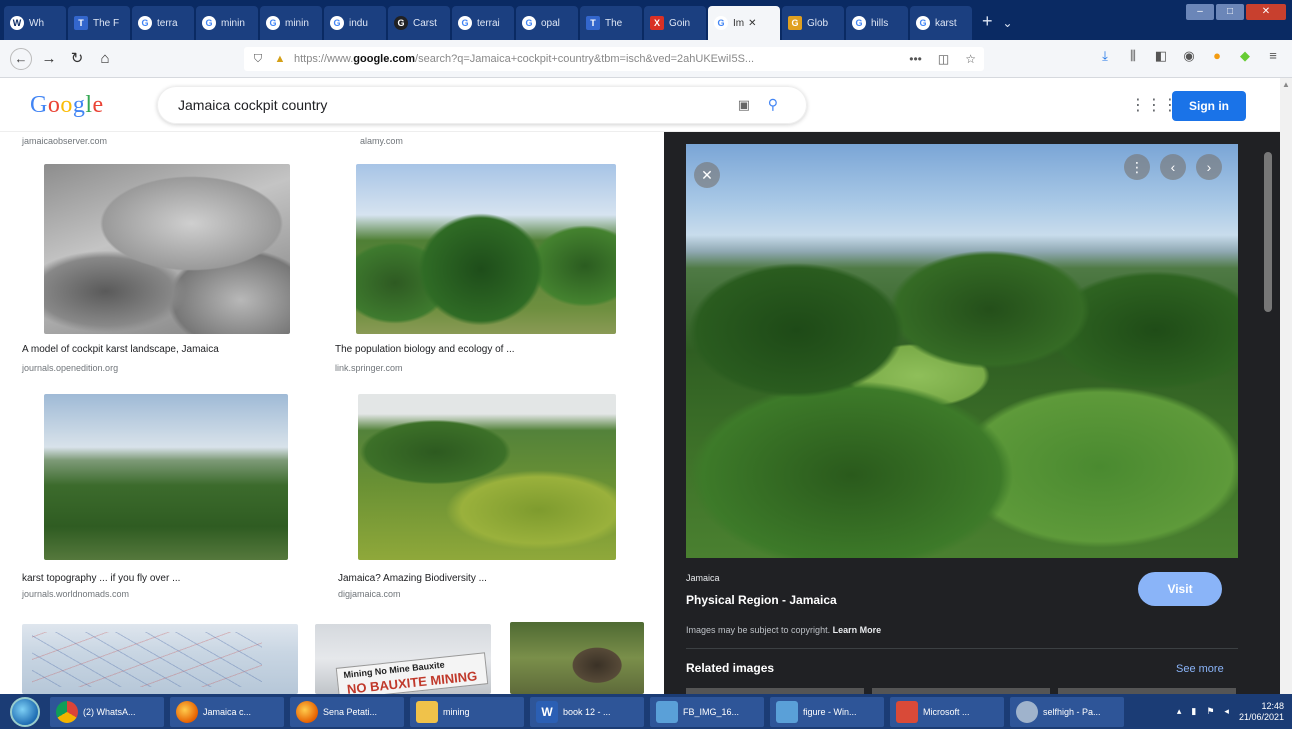 The image size is (1292, 729). What do you see at coordinates (1217, 56) in the screenshot?
I see `extension-icon: ●` at bounding box center [1217, 56].